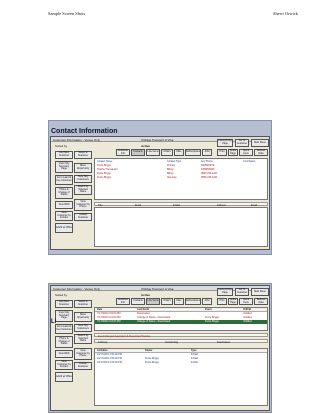 This screenshot has height=414, width=320. I want to click on section-title: Contact Information, so click(84, 131).